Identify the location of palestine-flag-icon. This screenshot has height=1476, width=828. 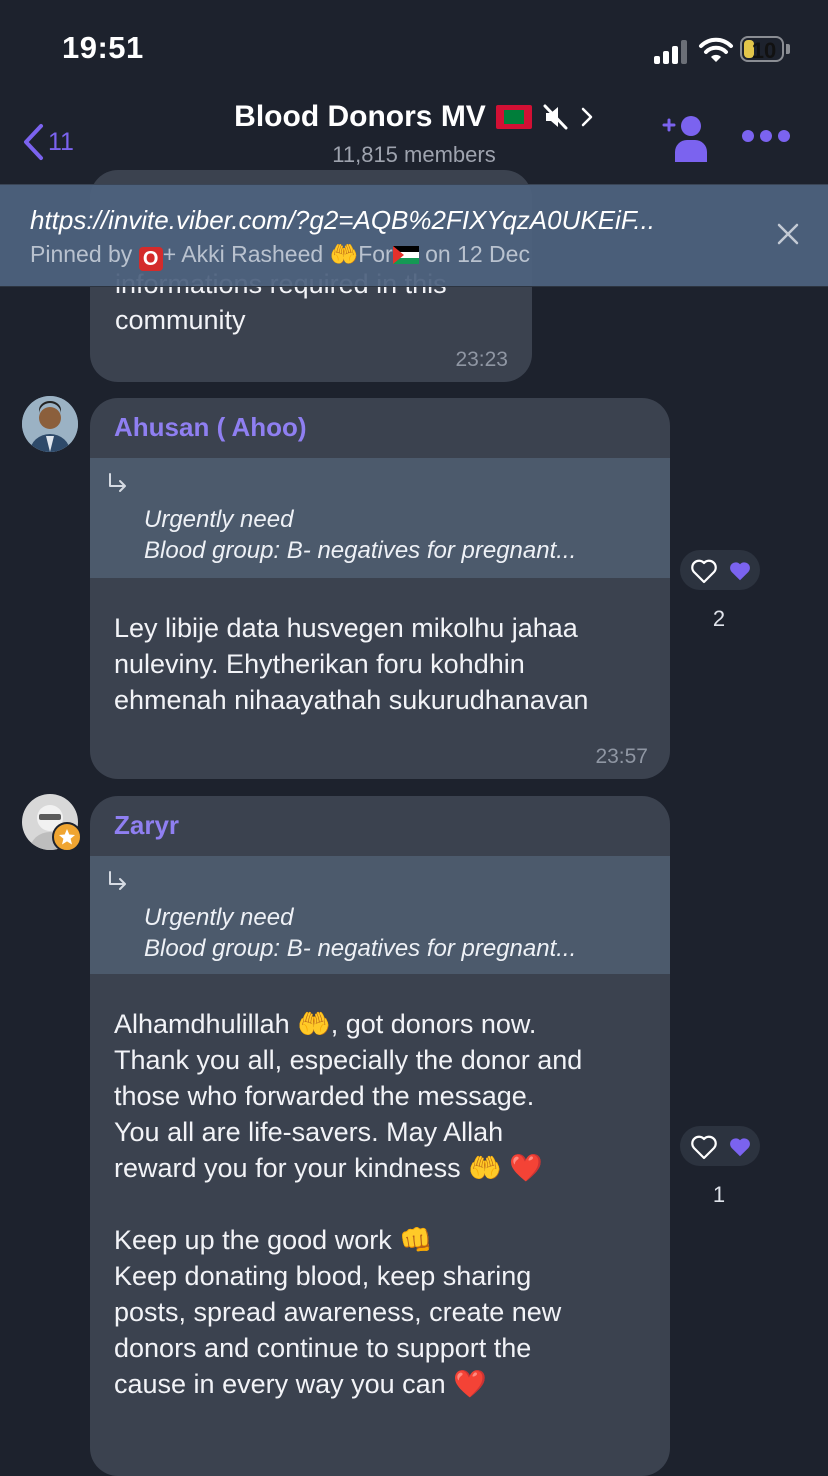
(405, 255).